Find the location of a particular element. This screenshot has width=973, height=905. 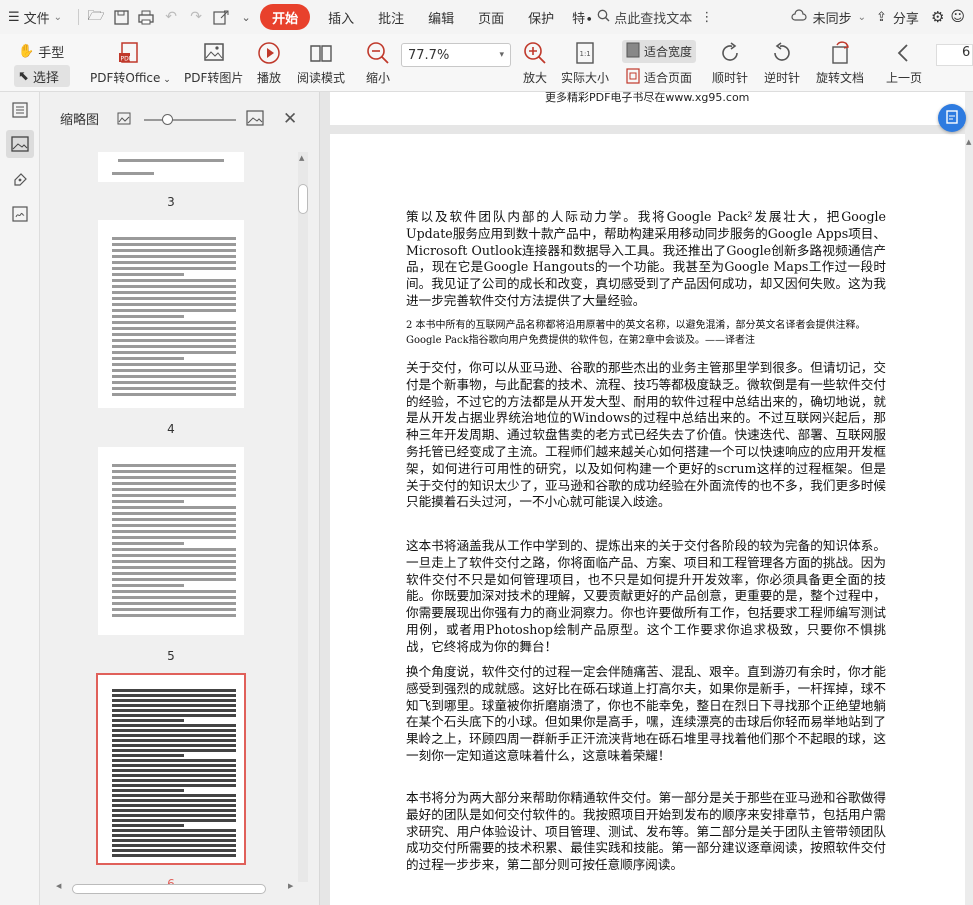

signature-icon is located at coordinates (20, 214).